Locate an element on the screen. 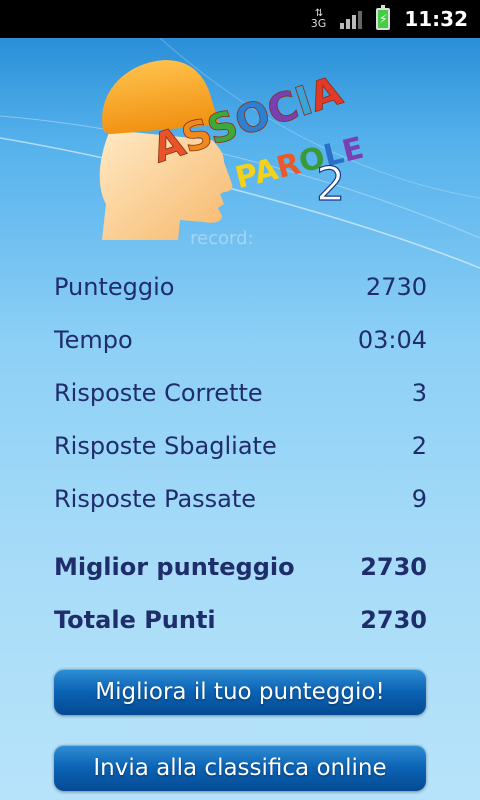 This screenshot has height=800, width=480. app-logo: ASSOCIA PAROLE 2 is located at coordinates (233, 150).